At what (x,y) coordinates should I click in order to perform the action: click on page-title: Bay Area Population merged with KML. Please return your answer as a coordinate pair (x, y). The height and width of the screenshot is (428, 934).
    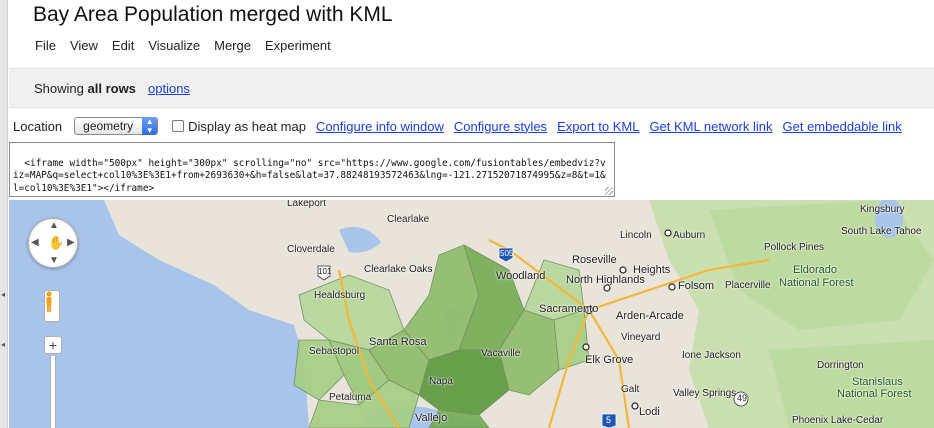
    Looking at the image, I should click on (213, 14).